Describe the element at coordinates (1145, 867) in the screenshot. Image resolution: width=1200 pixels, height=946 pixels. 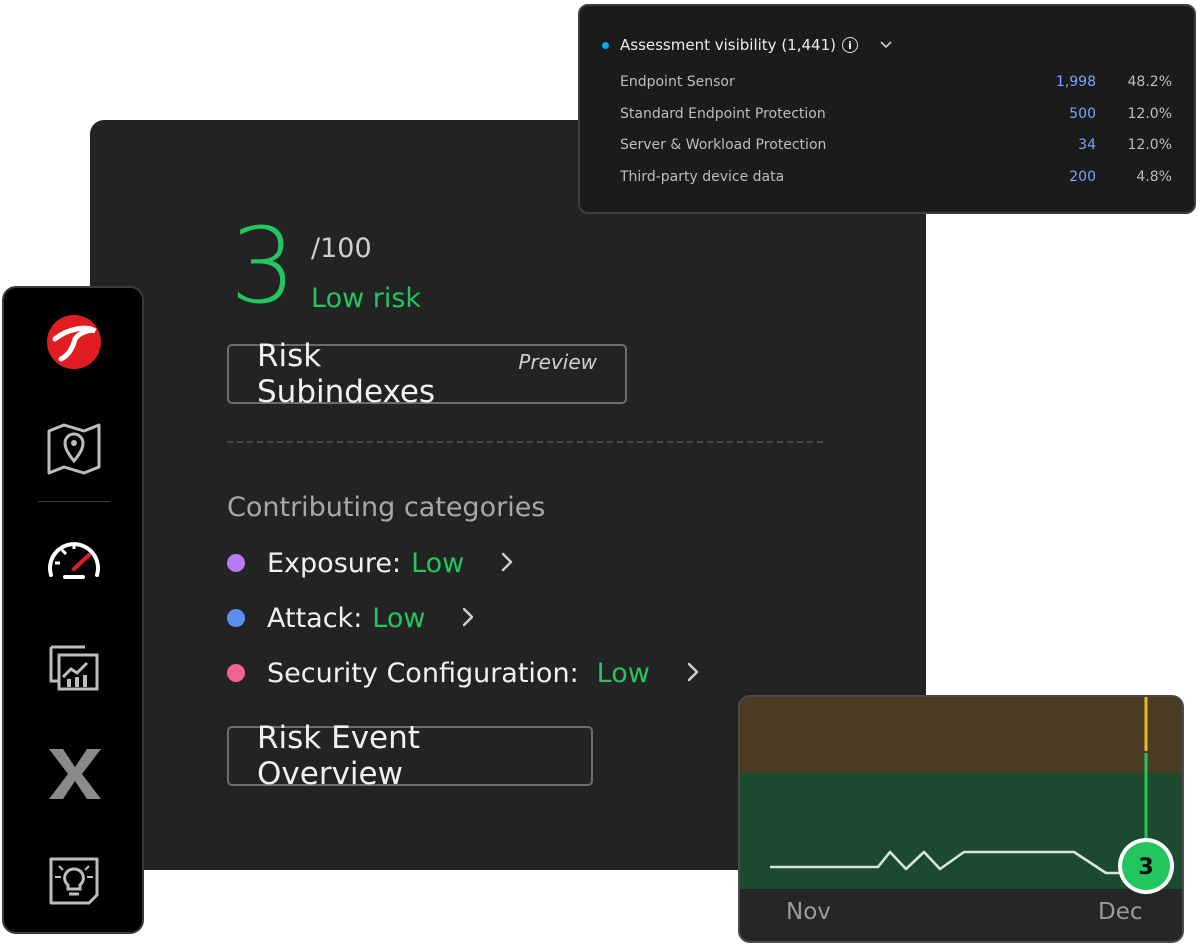
I see `current-score-value: 3` at that location.